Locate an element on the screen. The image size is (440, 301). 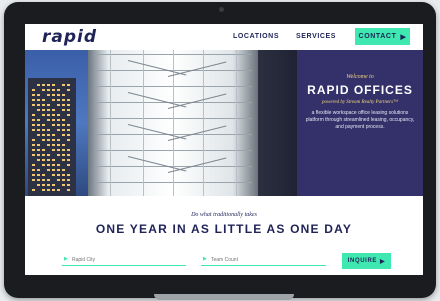
nav-link-services: SERVICES is located at coordinates (316, 36).